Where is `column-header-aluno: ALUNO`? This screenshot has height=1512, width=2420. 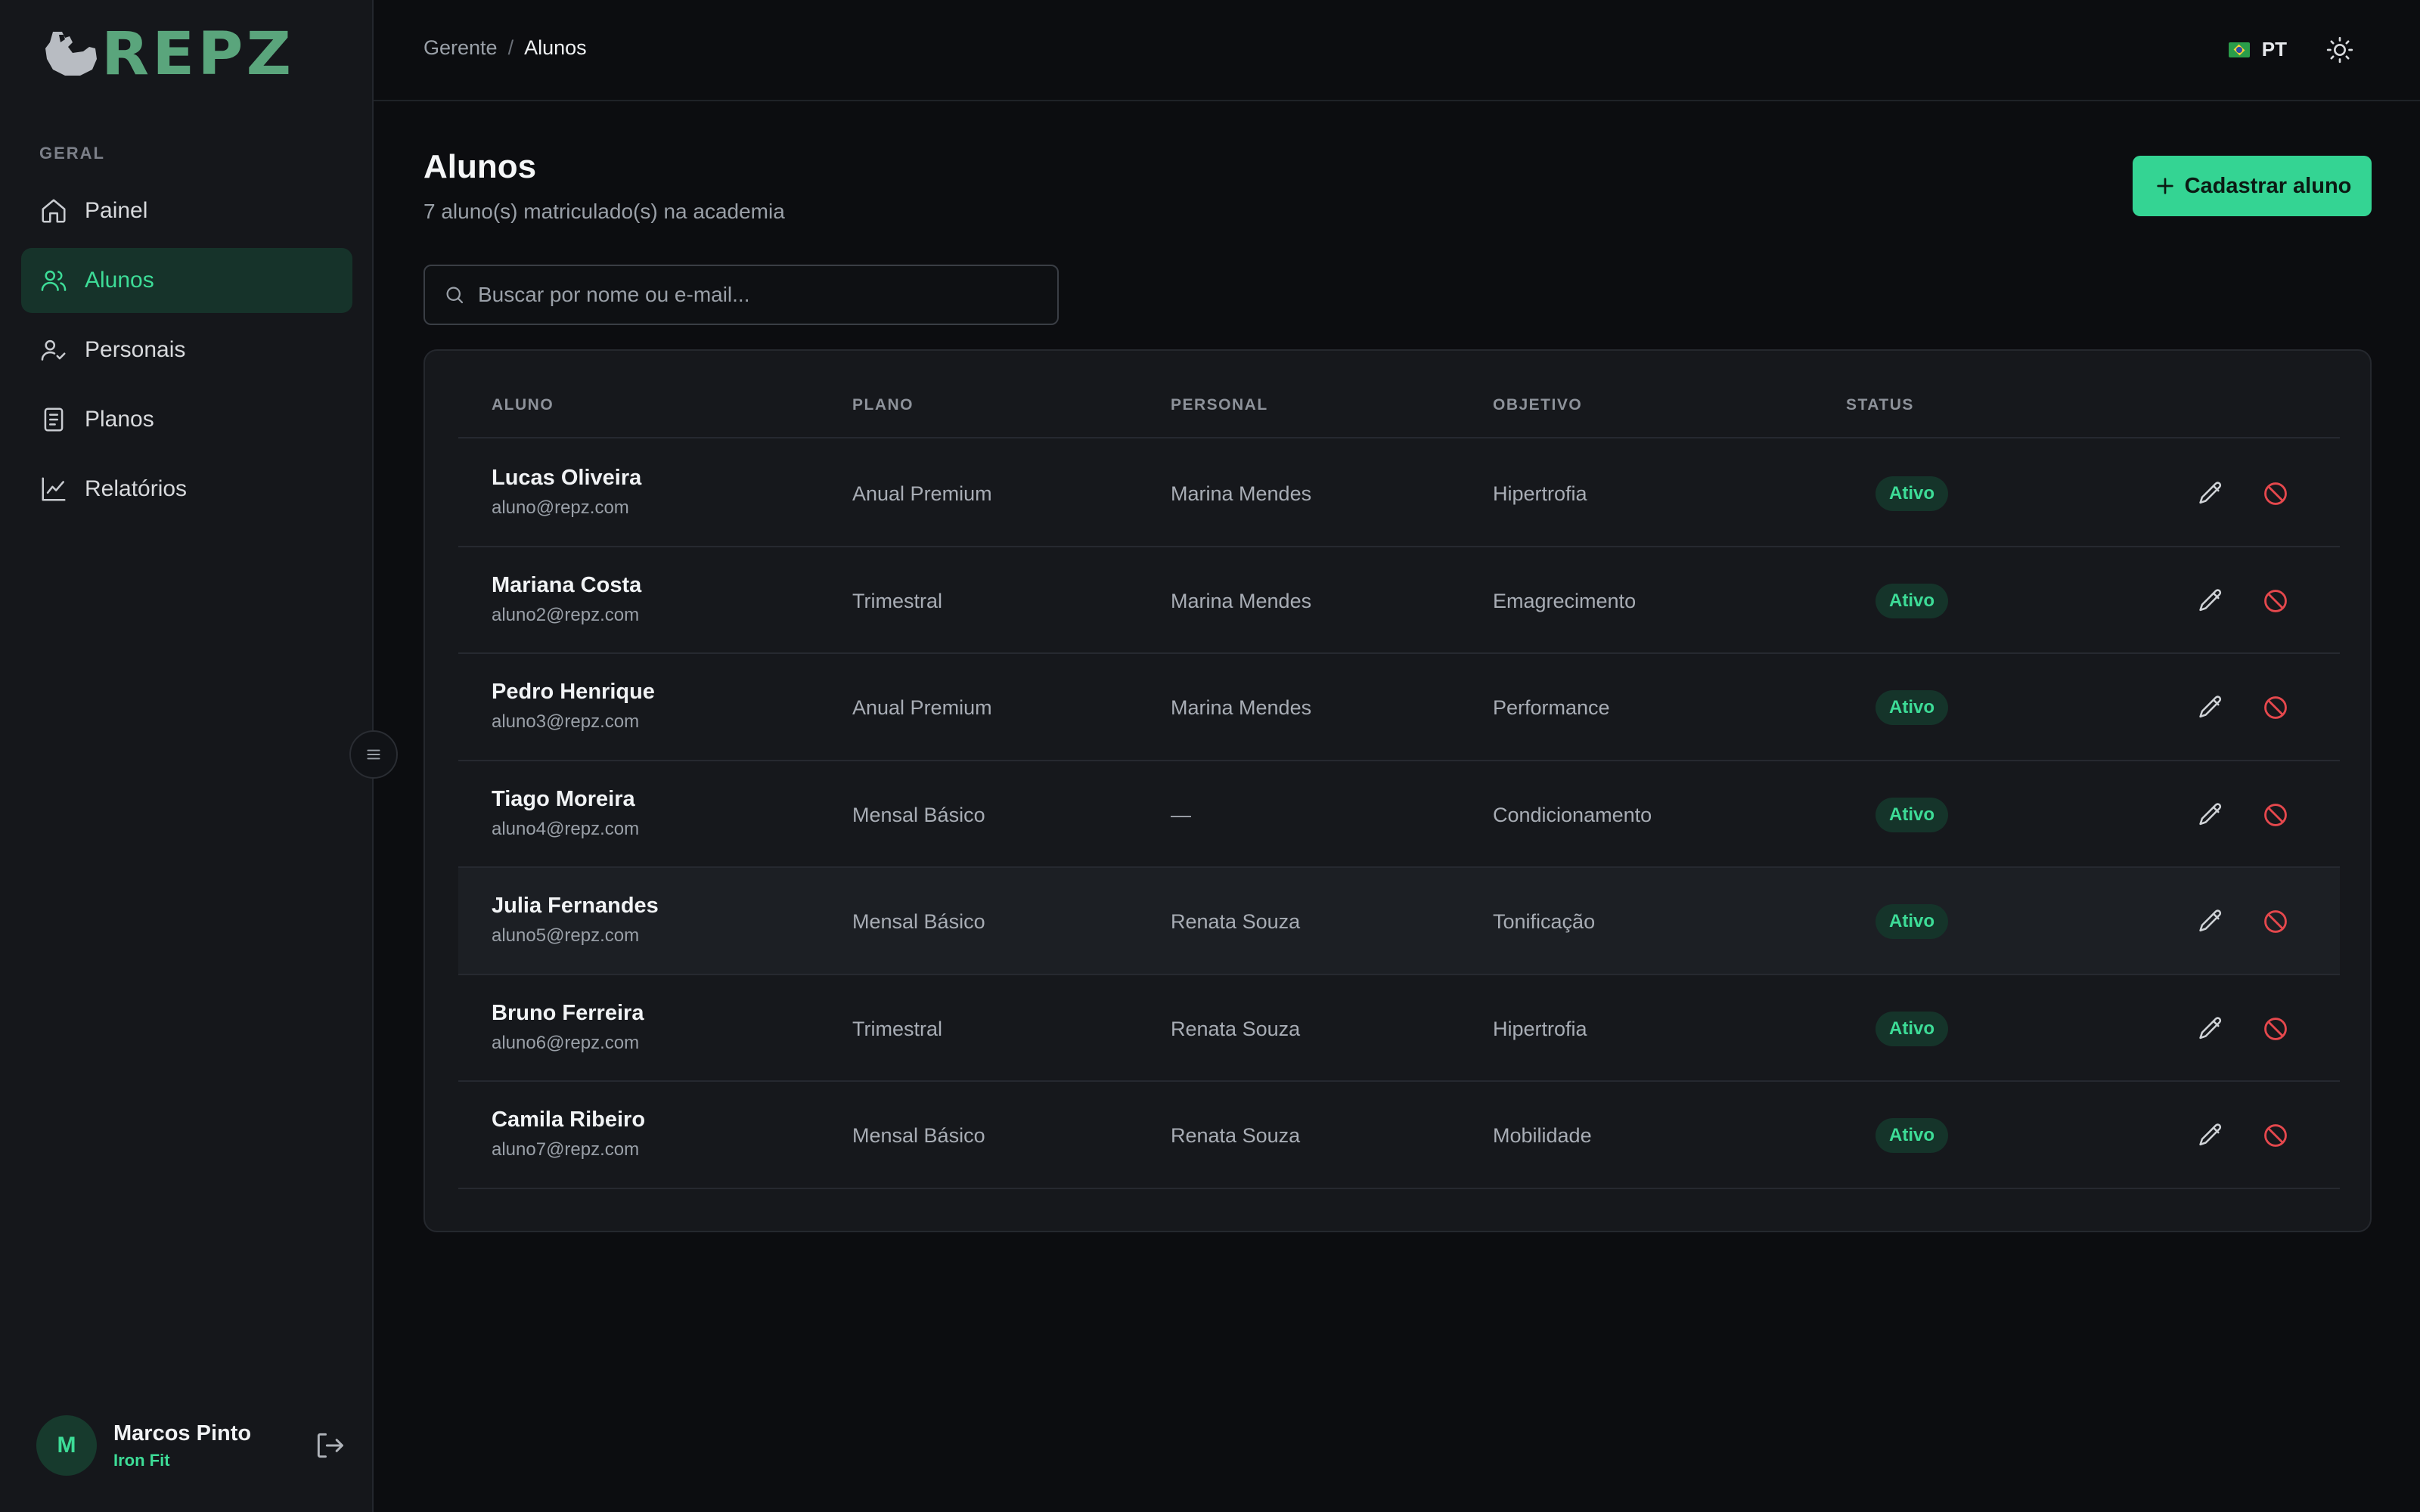 column-header-aluno: ALUNO is located at coordinates (523, 405).